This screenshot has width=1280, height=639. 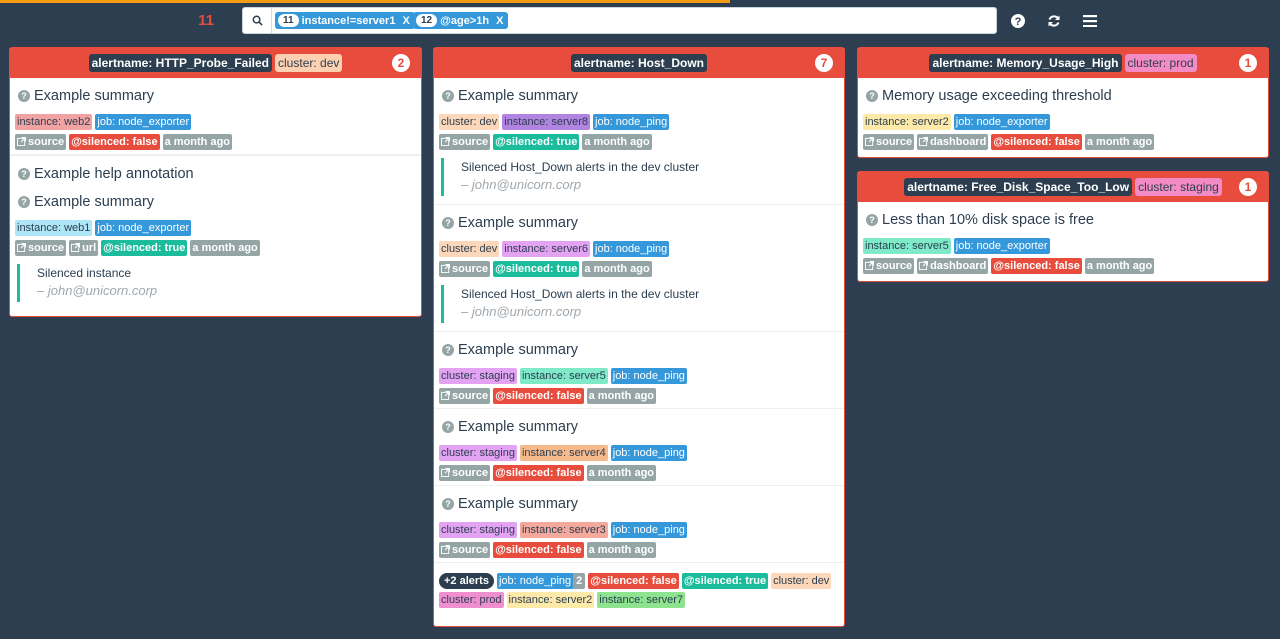 What do you see at coordinates (1025, 63) in the screenshot?
I see `alertname-label: alertname: Memory_Usage_High` at bounding box center [1025, 63].